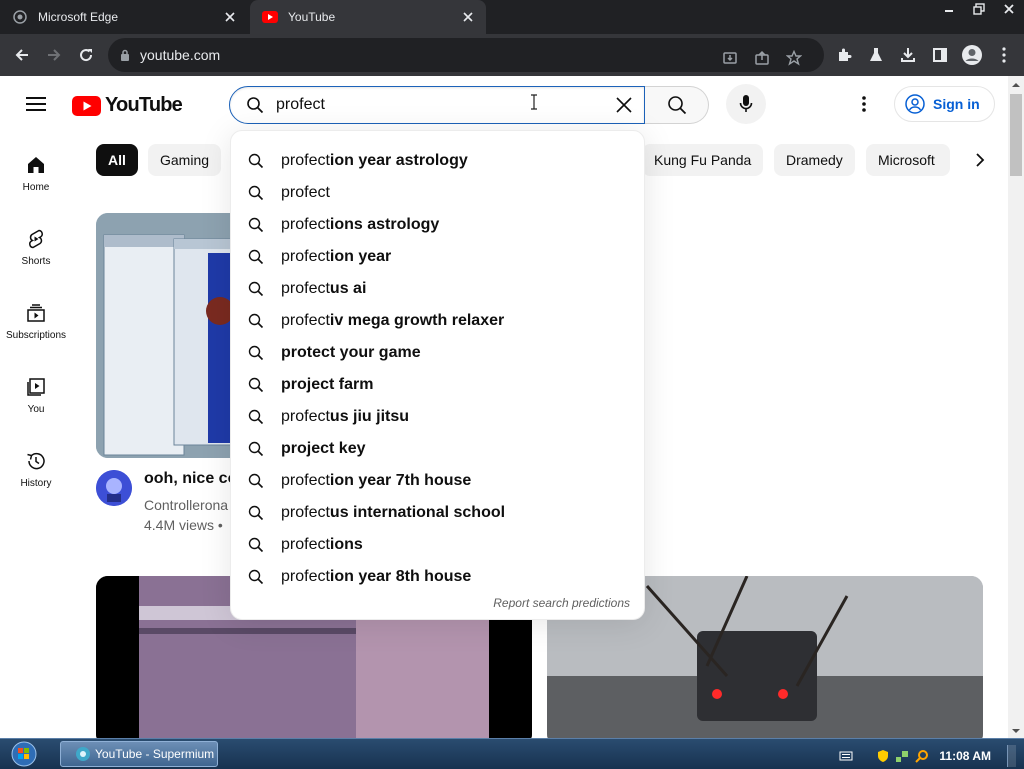 The width and height of the screenshot is (1024, 769). What do you see at coordinates (36, 261) in the screenshot?
I see `guide-label: Shorts` at bounding box center [36, 261].